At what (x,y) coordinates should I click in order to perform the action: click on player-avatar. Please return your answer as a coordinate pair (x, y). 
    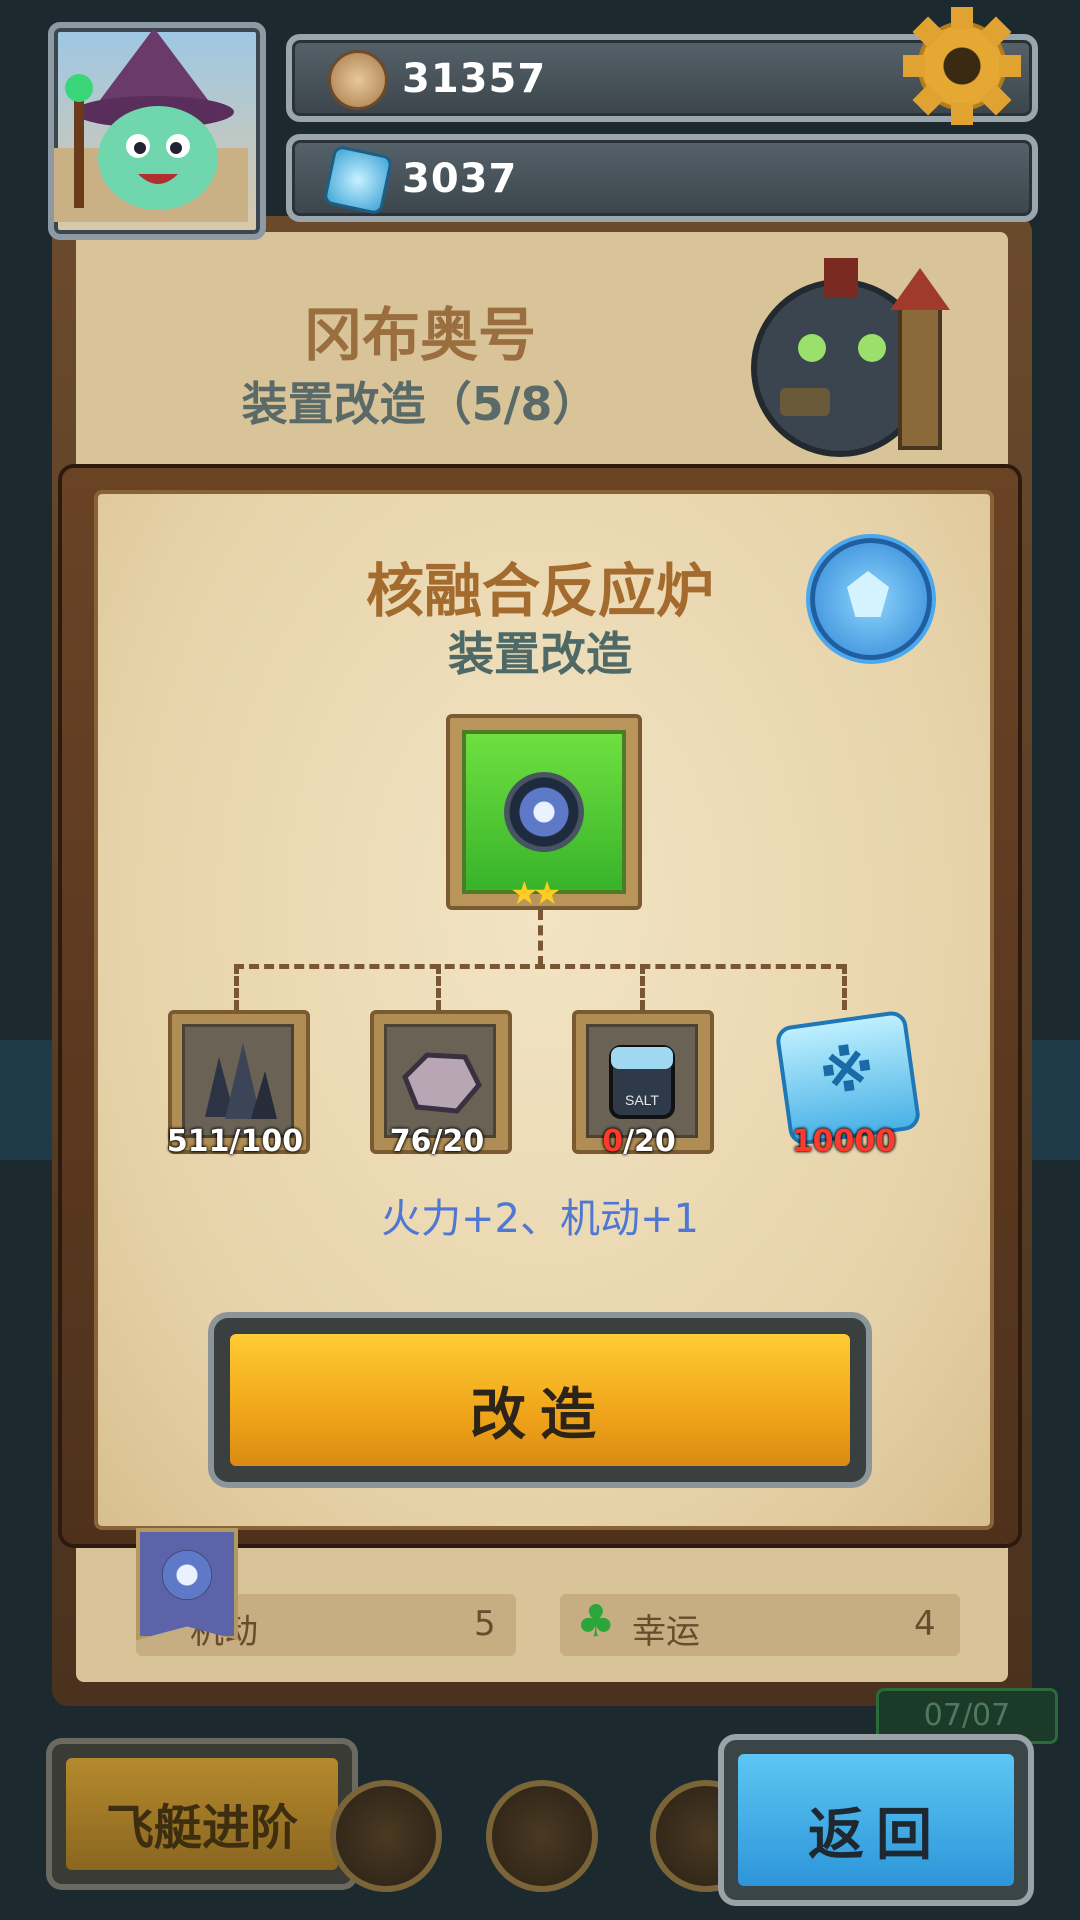
    Looking at the image, I should click on (157, 131).